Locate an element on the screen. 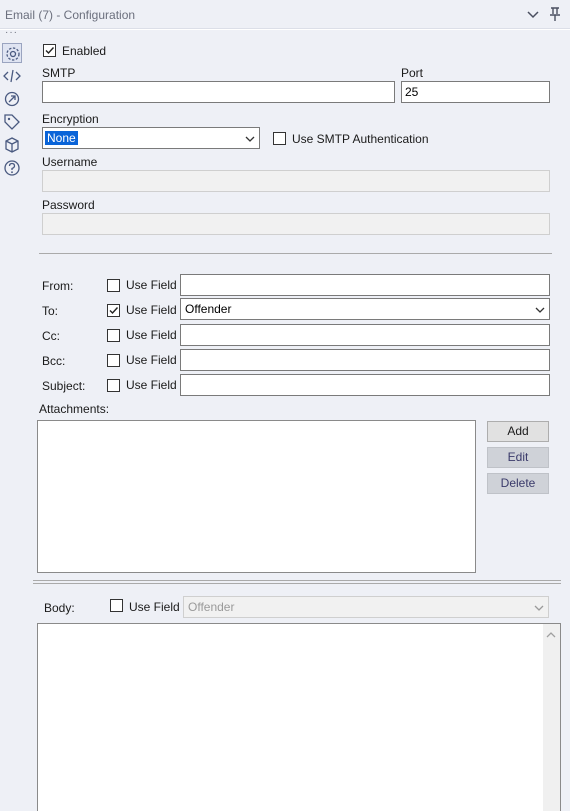 Image resolution: width=570 pixels, height=811 pixels. cc-use-field-label: Use Field is located at coordinates (151, 335).